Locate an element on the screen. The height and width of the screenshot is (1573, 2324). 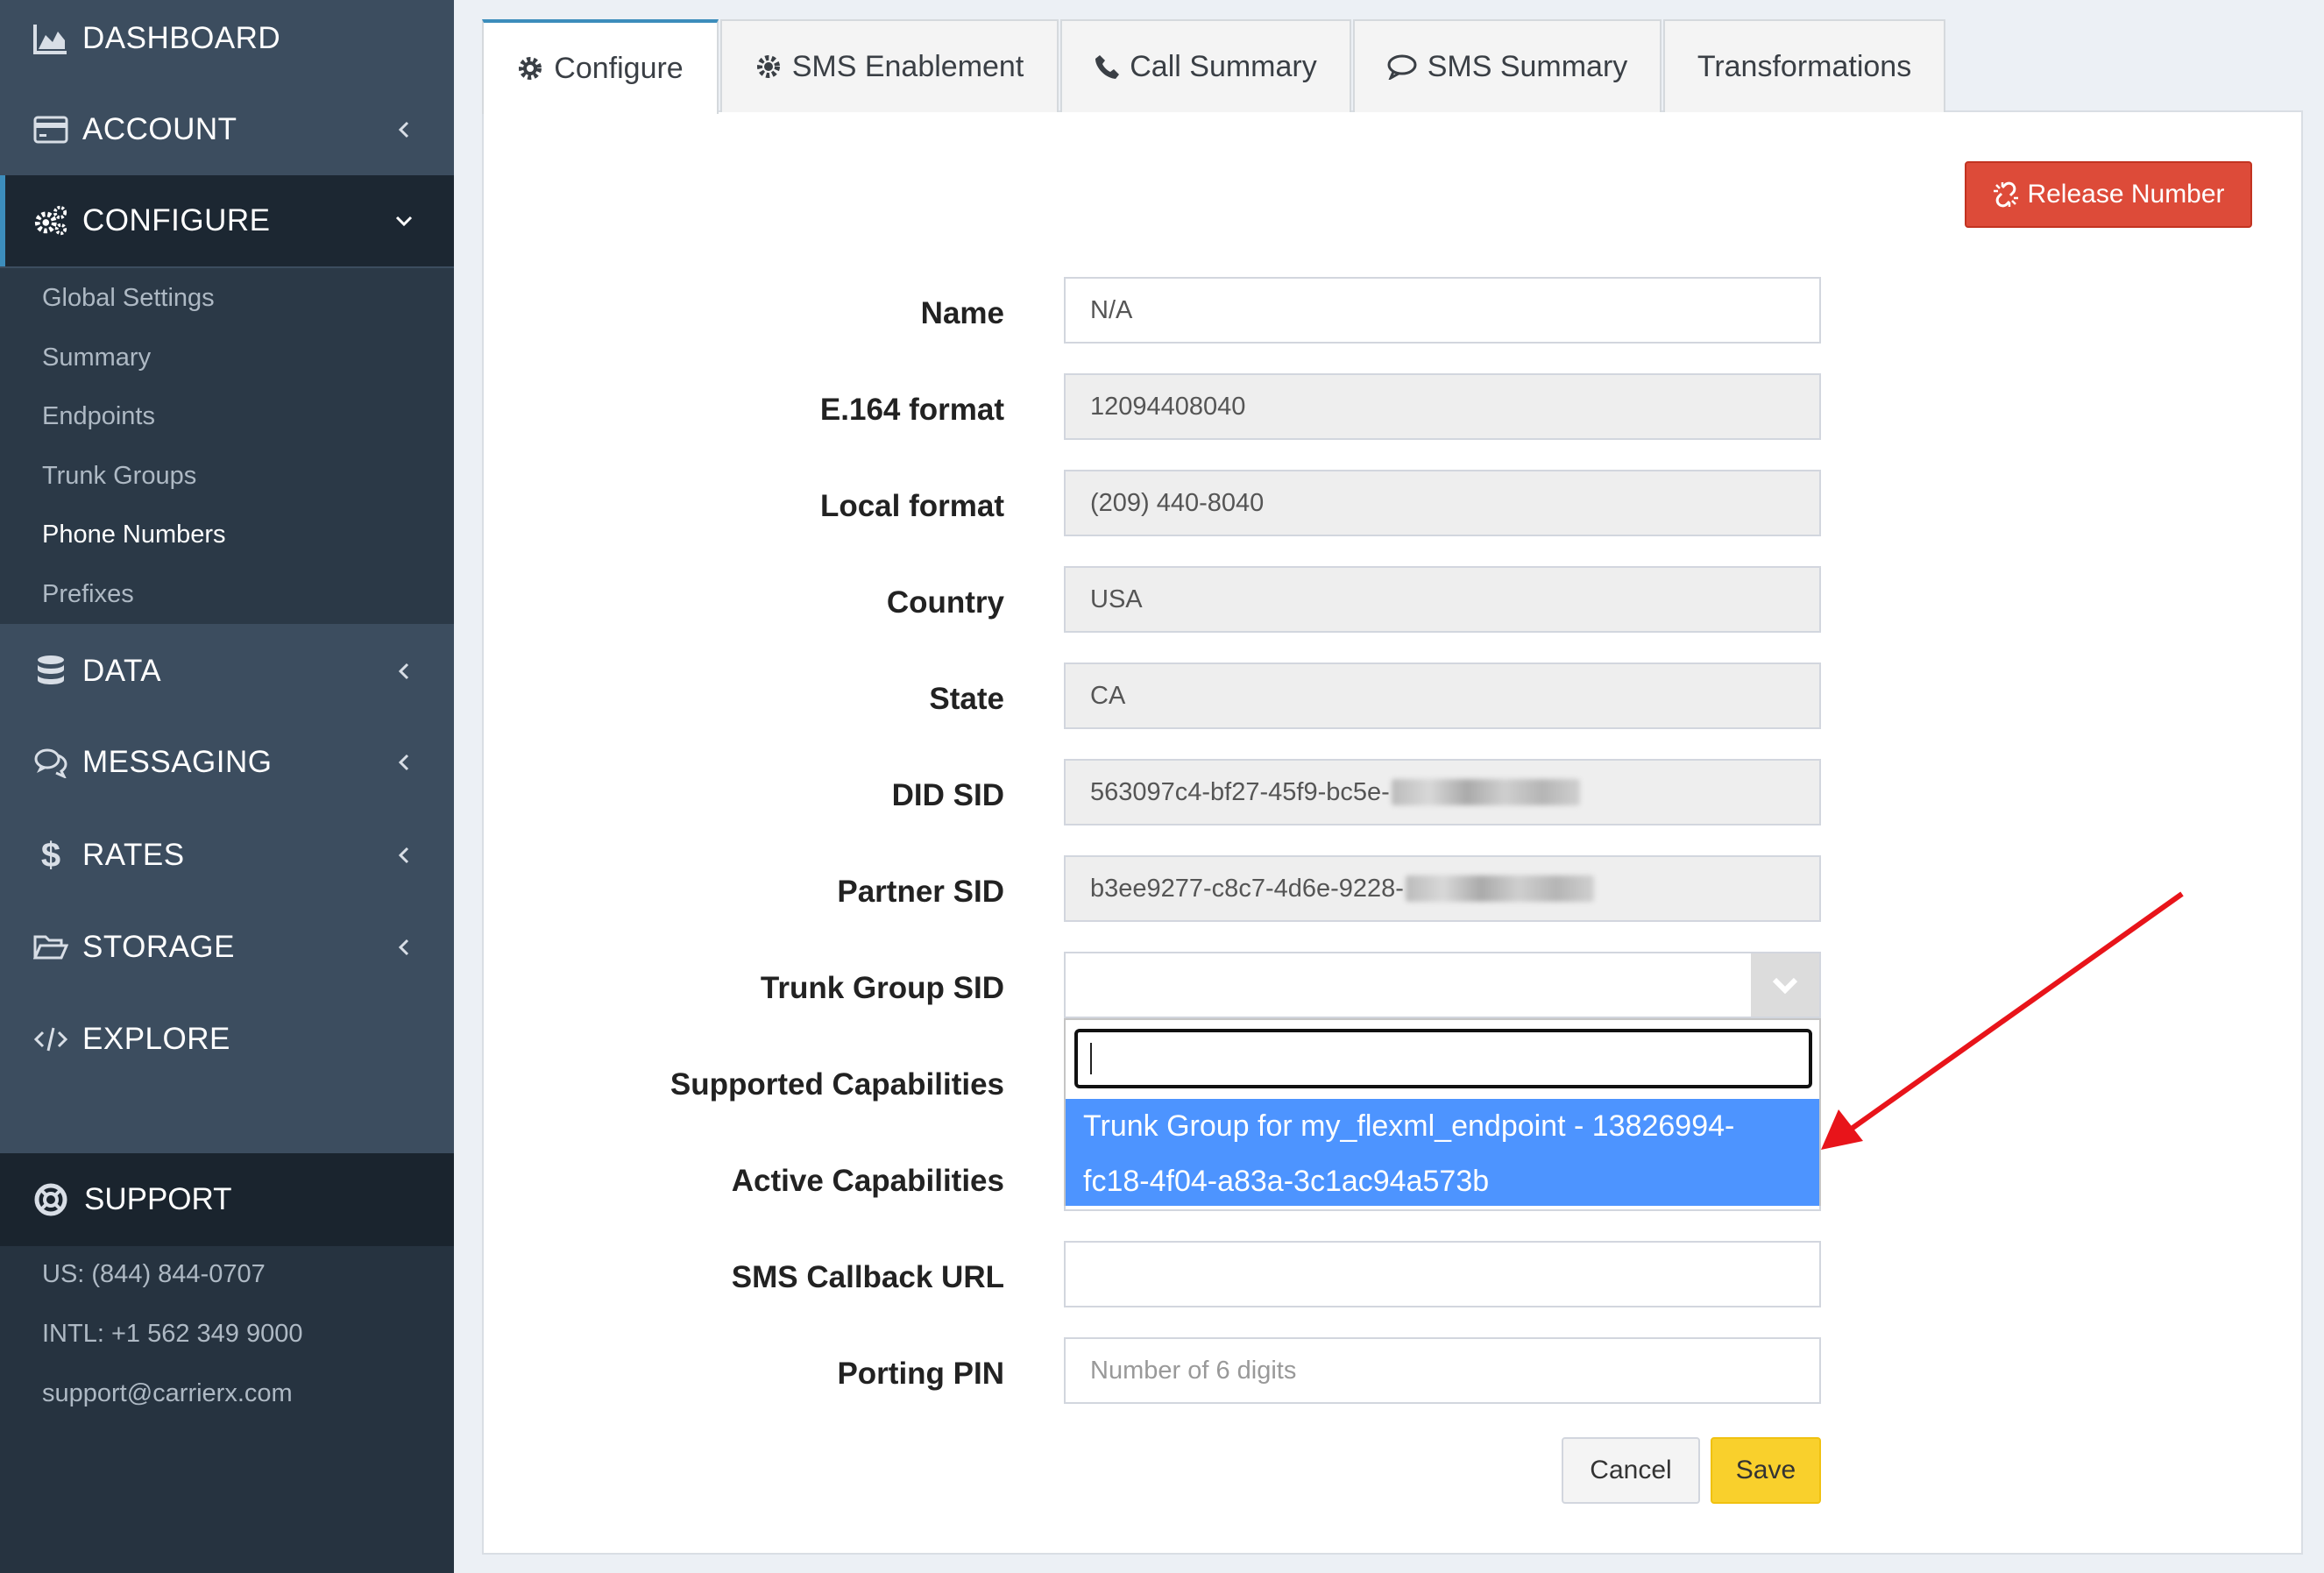
save-button: Save is located at coordinates (1766, 1470).